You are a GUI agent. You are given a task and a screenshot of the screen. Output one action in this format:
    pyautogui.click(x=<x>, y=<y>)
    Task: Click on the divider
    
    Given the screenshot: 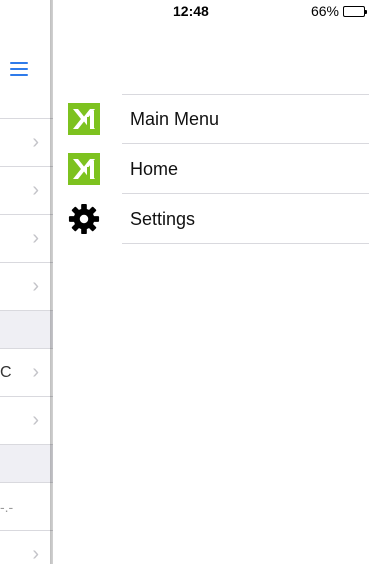 What is the action you would take?
    pyautogui.click(x=245, y=243)
    